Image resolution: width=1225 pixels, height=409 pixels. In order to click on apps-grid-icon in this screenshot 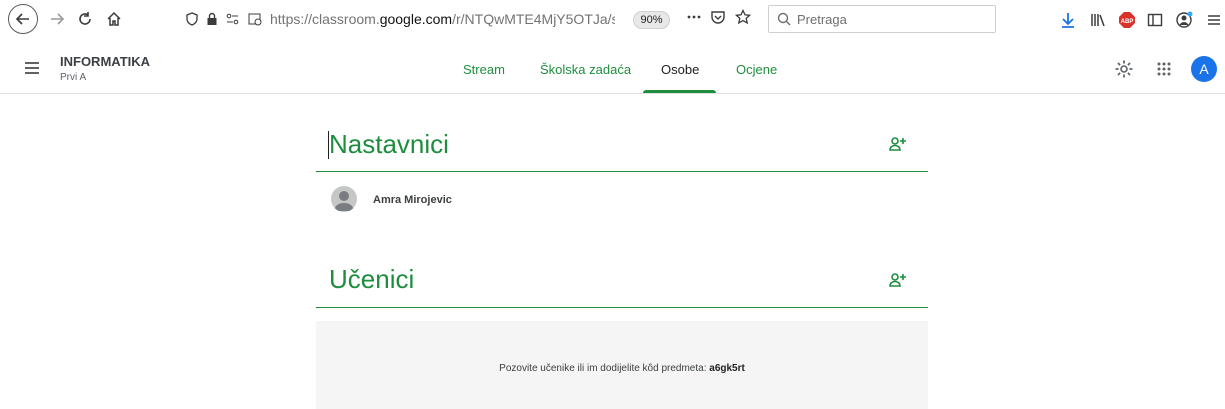, I will do `click(1164, 69)`.